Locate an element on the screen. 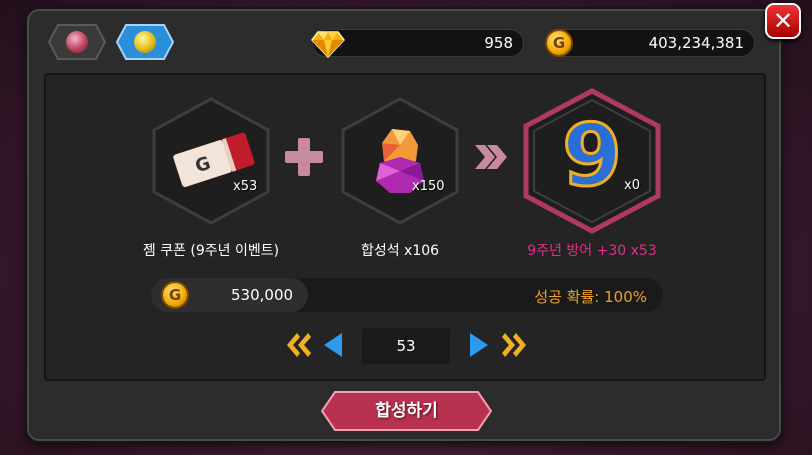  last-page-button is located at coordinates (515, 345).